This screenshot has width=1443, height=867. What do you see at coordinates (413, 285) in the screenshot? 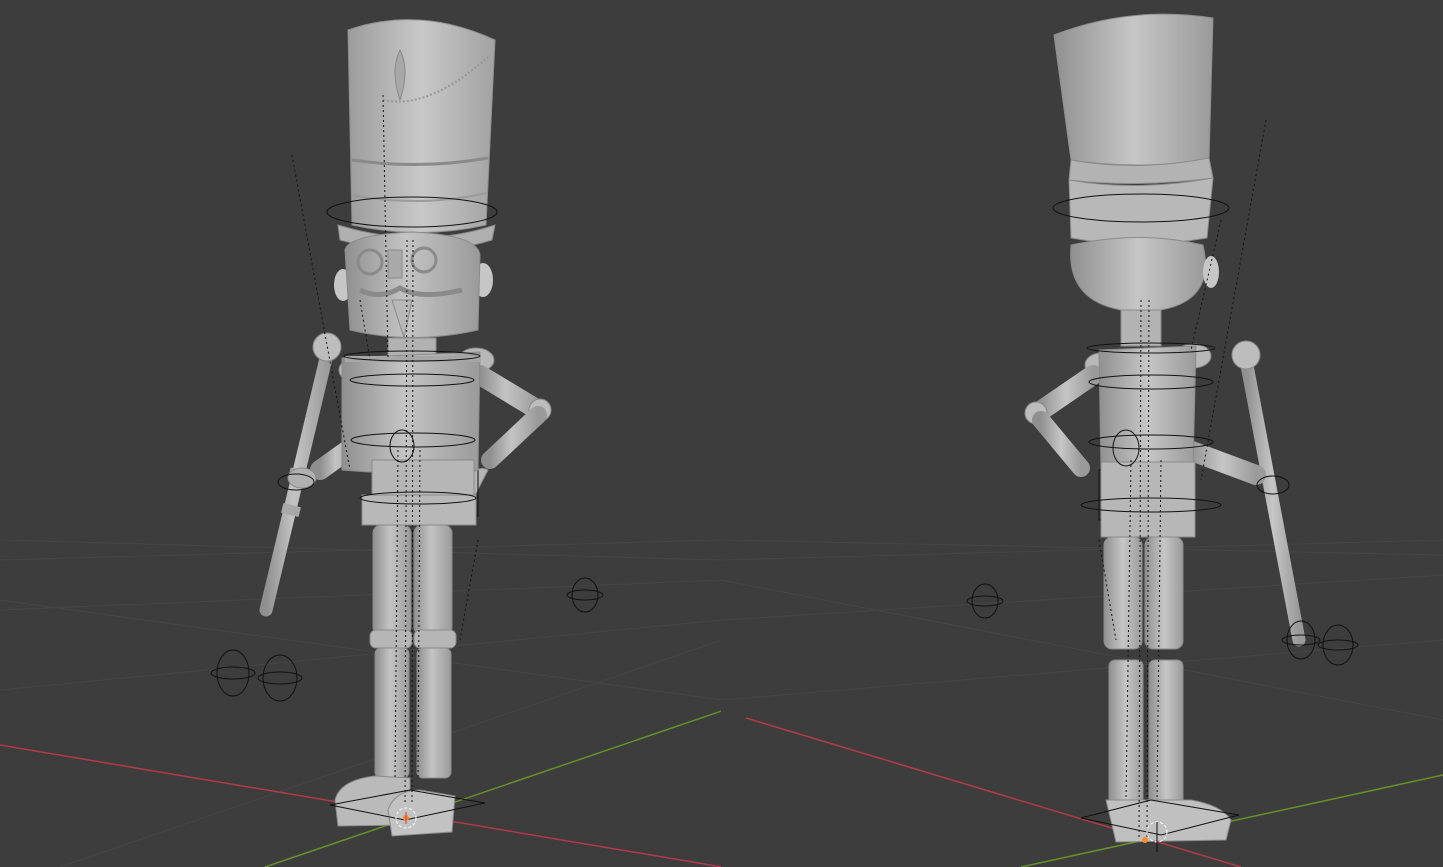
I see `head-mesh` at bounding box center [413, 285].